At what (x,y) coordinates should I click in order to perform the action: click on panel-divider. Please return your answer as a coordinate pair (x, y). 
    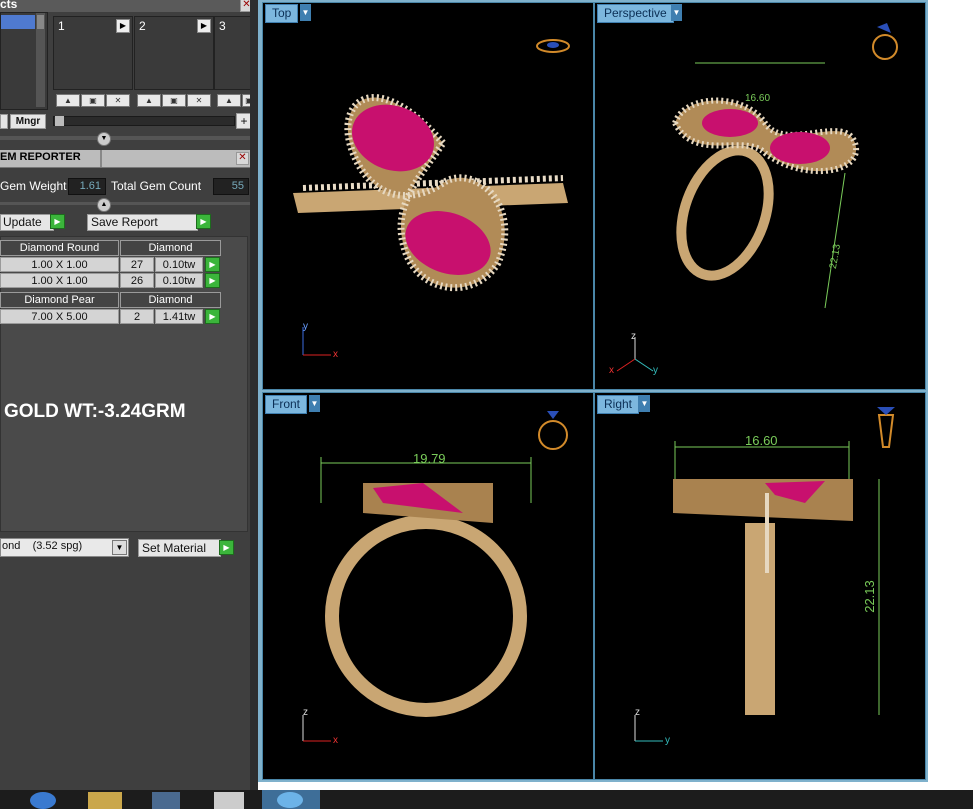
    Looking at the image, I should click on (254, 395).